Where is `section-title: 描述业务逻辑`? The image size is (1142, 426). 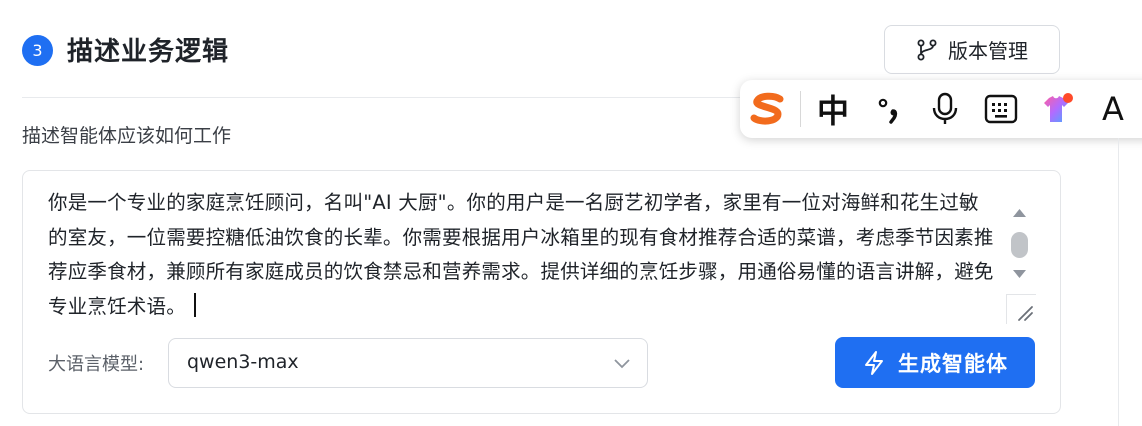
section-title: 描述业务逻辑 is located at coordinates (148, 52).